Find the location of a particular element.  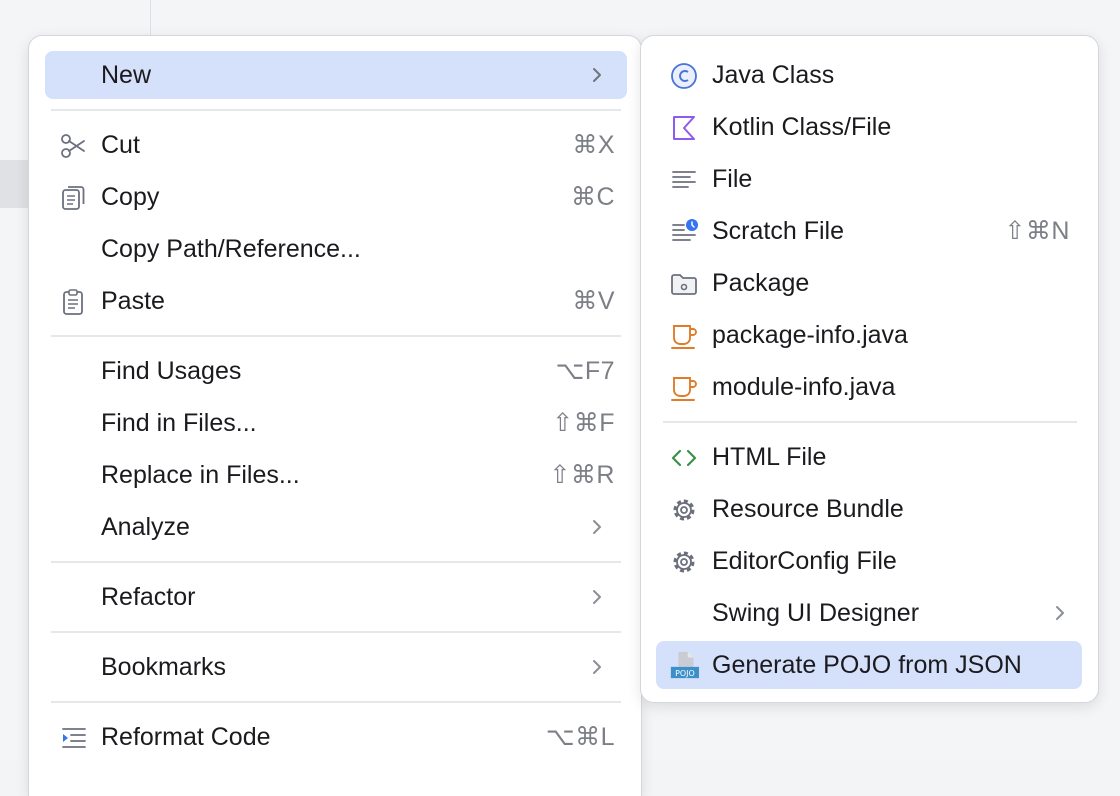

menu-item-copy: Copy ⌘C is located at coordinates (336, 197).